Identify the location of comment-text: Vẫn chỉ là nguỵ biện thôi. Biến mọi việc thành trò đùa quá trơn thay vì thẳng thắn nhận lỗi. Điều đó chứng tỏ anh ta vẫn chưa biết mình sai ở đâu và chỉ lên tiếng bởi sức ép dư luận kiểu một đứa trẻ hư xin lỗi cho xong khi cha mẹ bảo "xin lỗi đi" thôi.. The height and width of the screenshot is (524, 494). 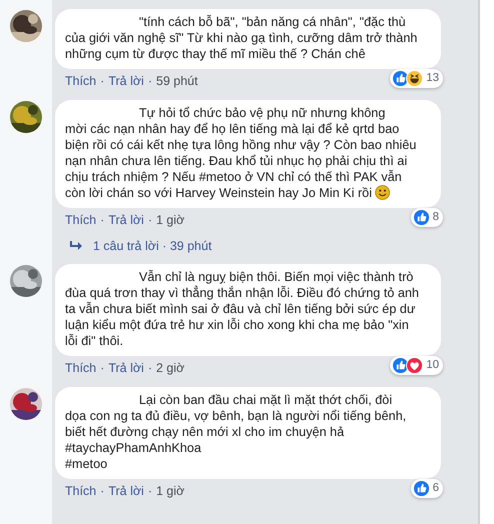
(242, 309).